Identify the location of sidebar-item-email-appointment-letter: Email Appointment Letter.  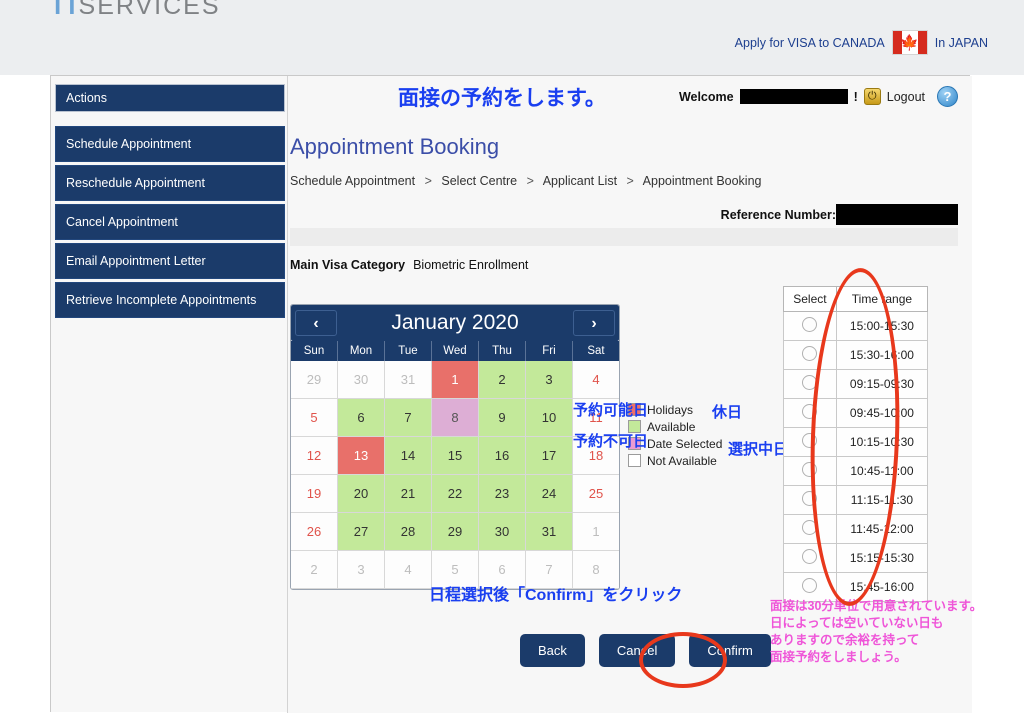
(170, 261).